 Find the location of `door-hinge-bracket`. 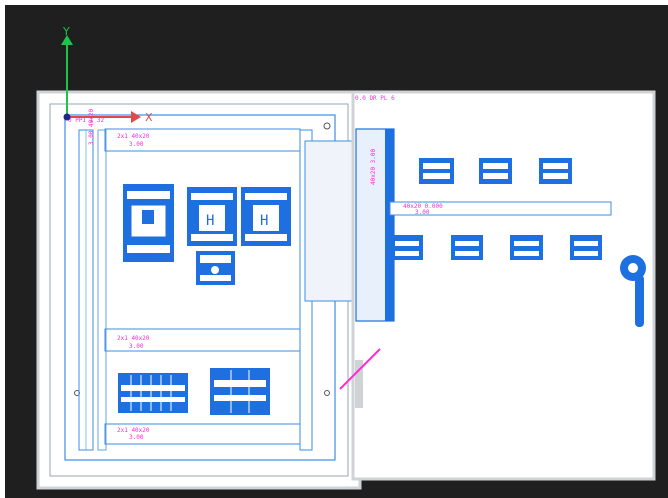

door-hinge-bracket is located at coordinates (331, 221).